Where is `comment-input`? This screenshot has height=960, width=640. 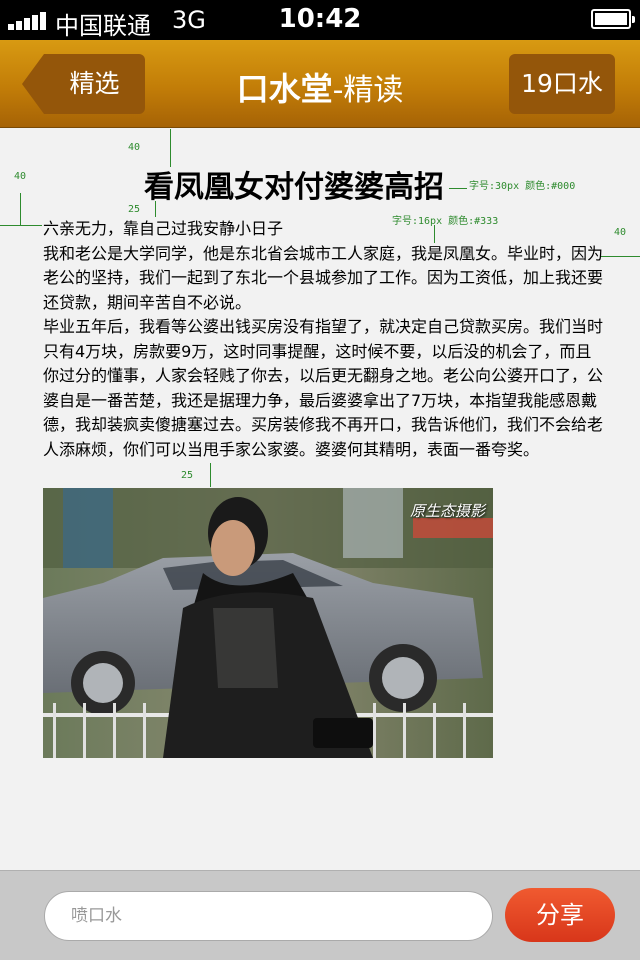 comment-input is located at coordinates (268, 916).